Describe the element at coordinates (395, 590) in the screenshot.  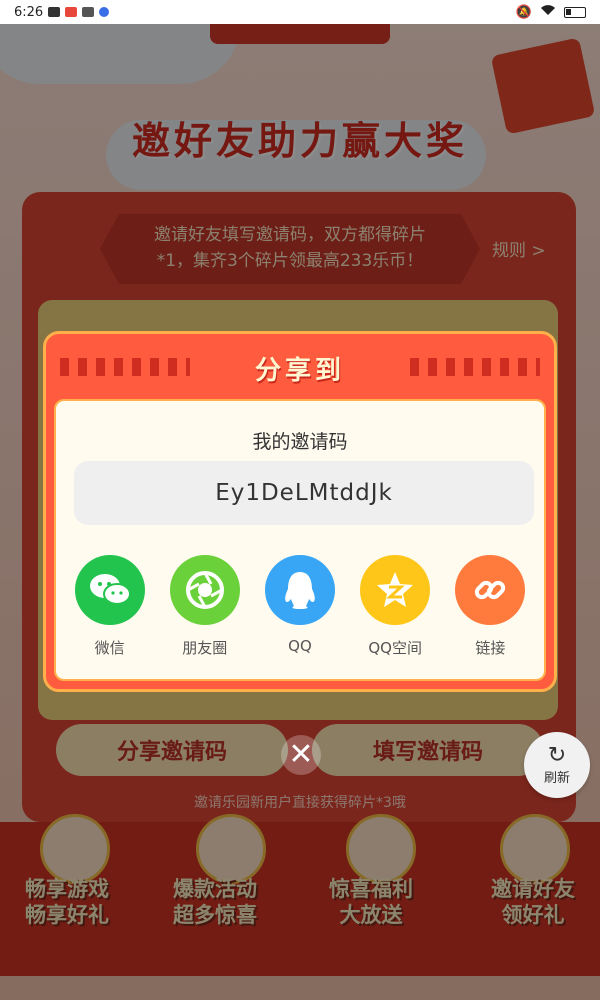
I see `qzone-icon` at that location.